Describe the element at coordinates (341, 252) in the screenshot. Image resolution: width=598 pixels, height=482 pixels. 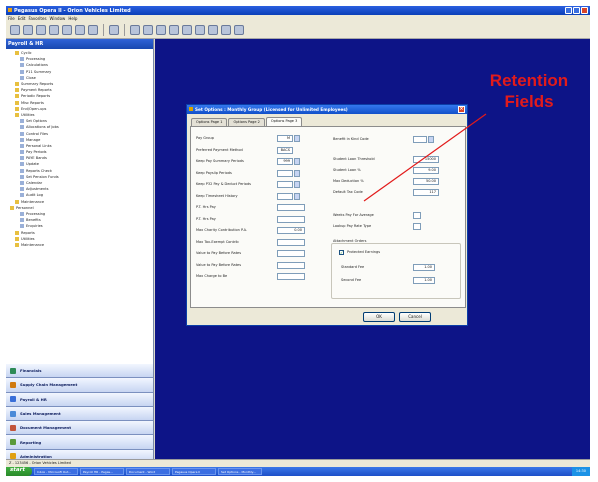
I see `protected-earnings-checkbox: ✓` at that location.